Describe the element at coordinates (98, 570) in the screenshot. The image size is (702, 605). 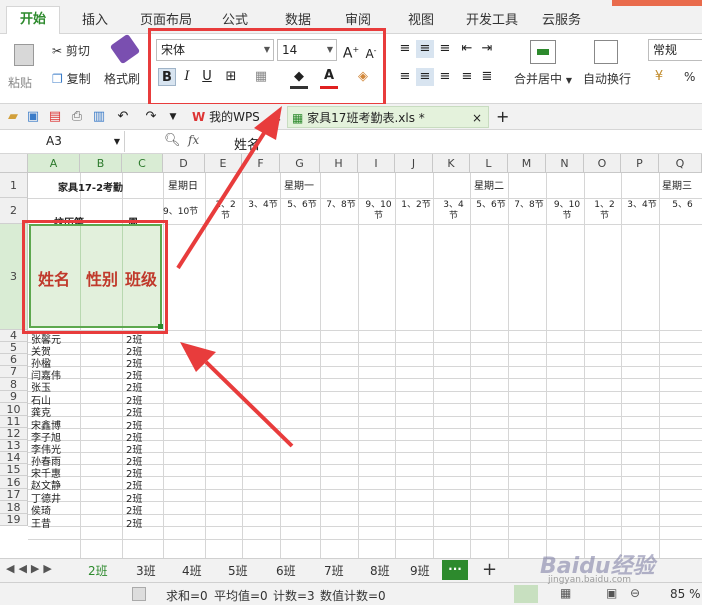
I see `sheet-tab: 2班` at that location.